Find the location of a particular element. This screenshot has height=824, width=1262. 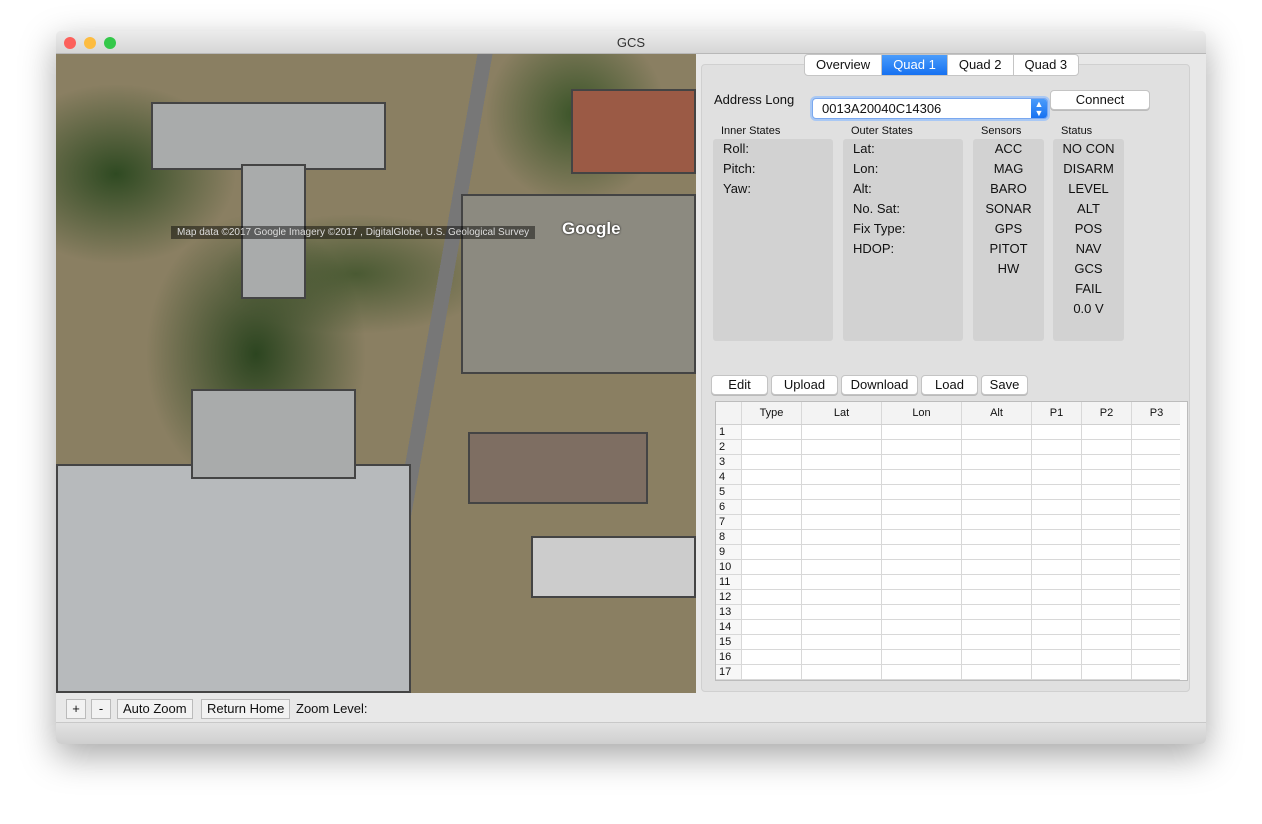

row-number: 10 is located at coordinates (729, 567).